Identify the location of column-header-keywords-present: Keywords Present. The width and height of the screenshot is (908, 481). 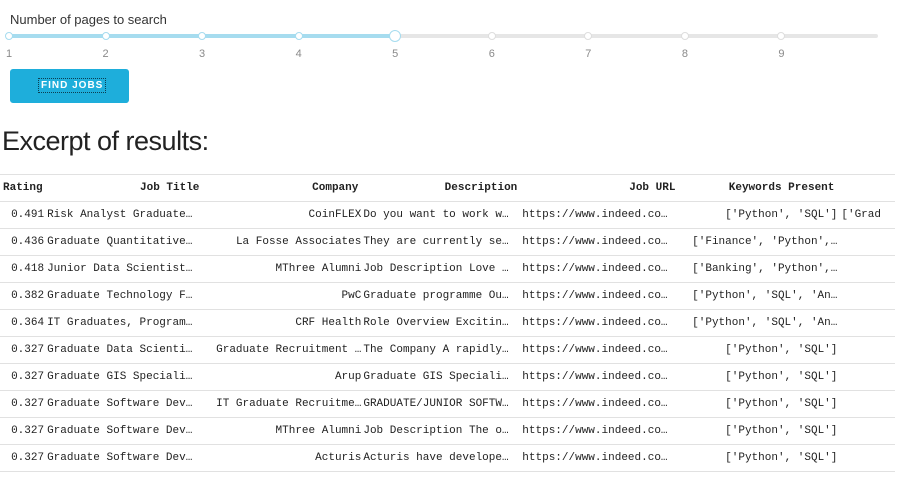
(759, 188).